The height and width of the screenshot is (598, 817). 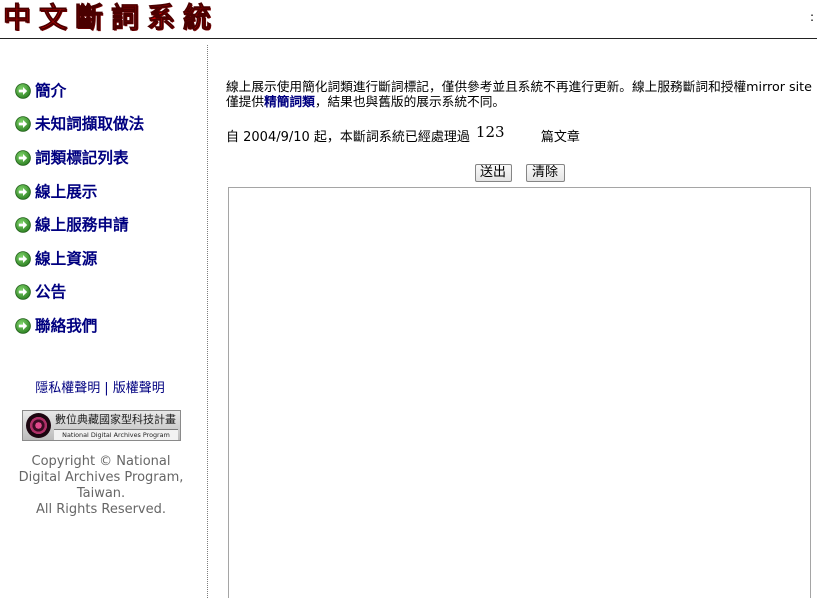 I want to click on stats-prefix: 自 2004/9/10 起，本斷詞系統已經處理過, so click(x=348, y=137).